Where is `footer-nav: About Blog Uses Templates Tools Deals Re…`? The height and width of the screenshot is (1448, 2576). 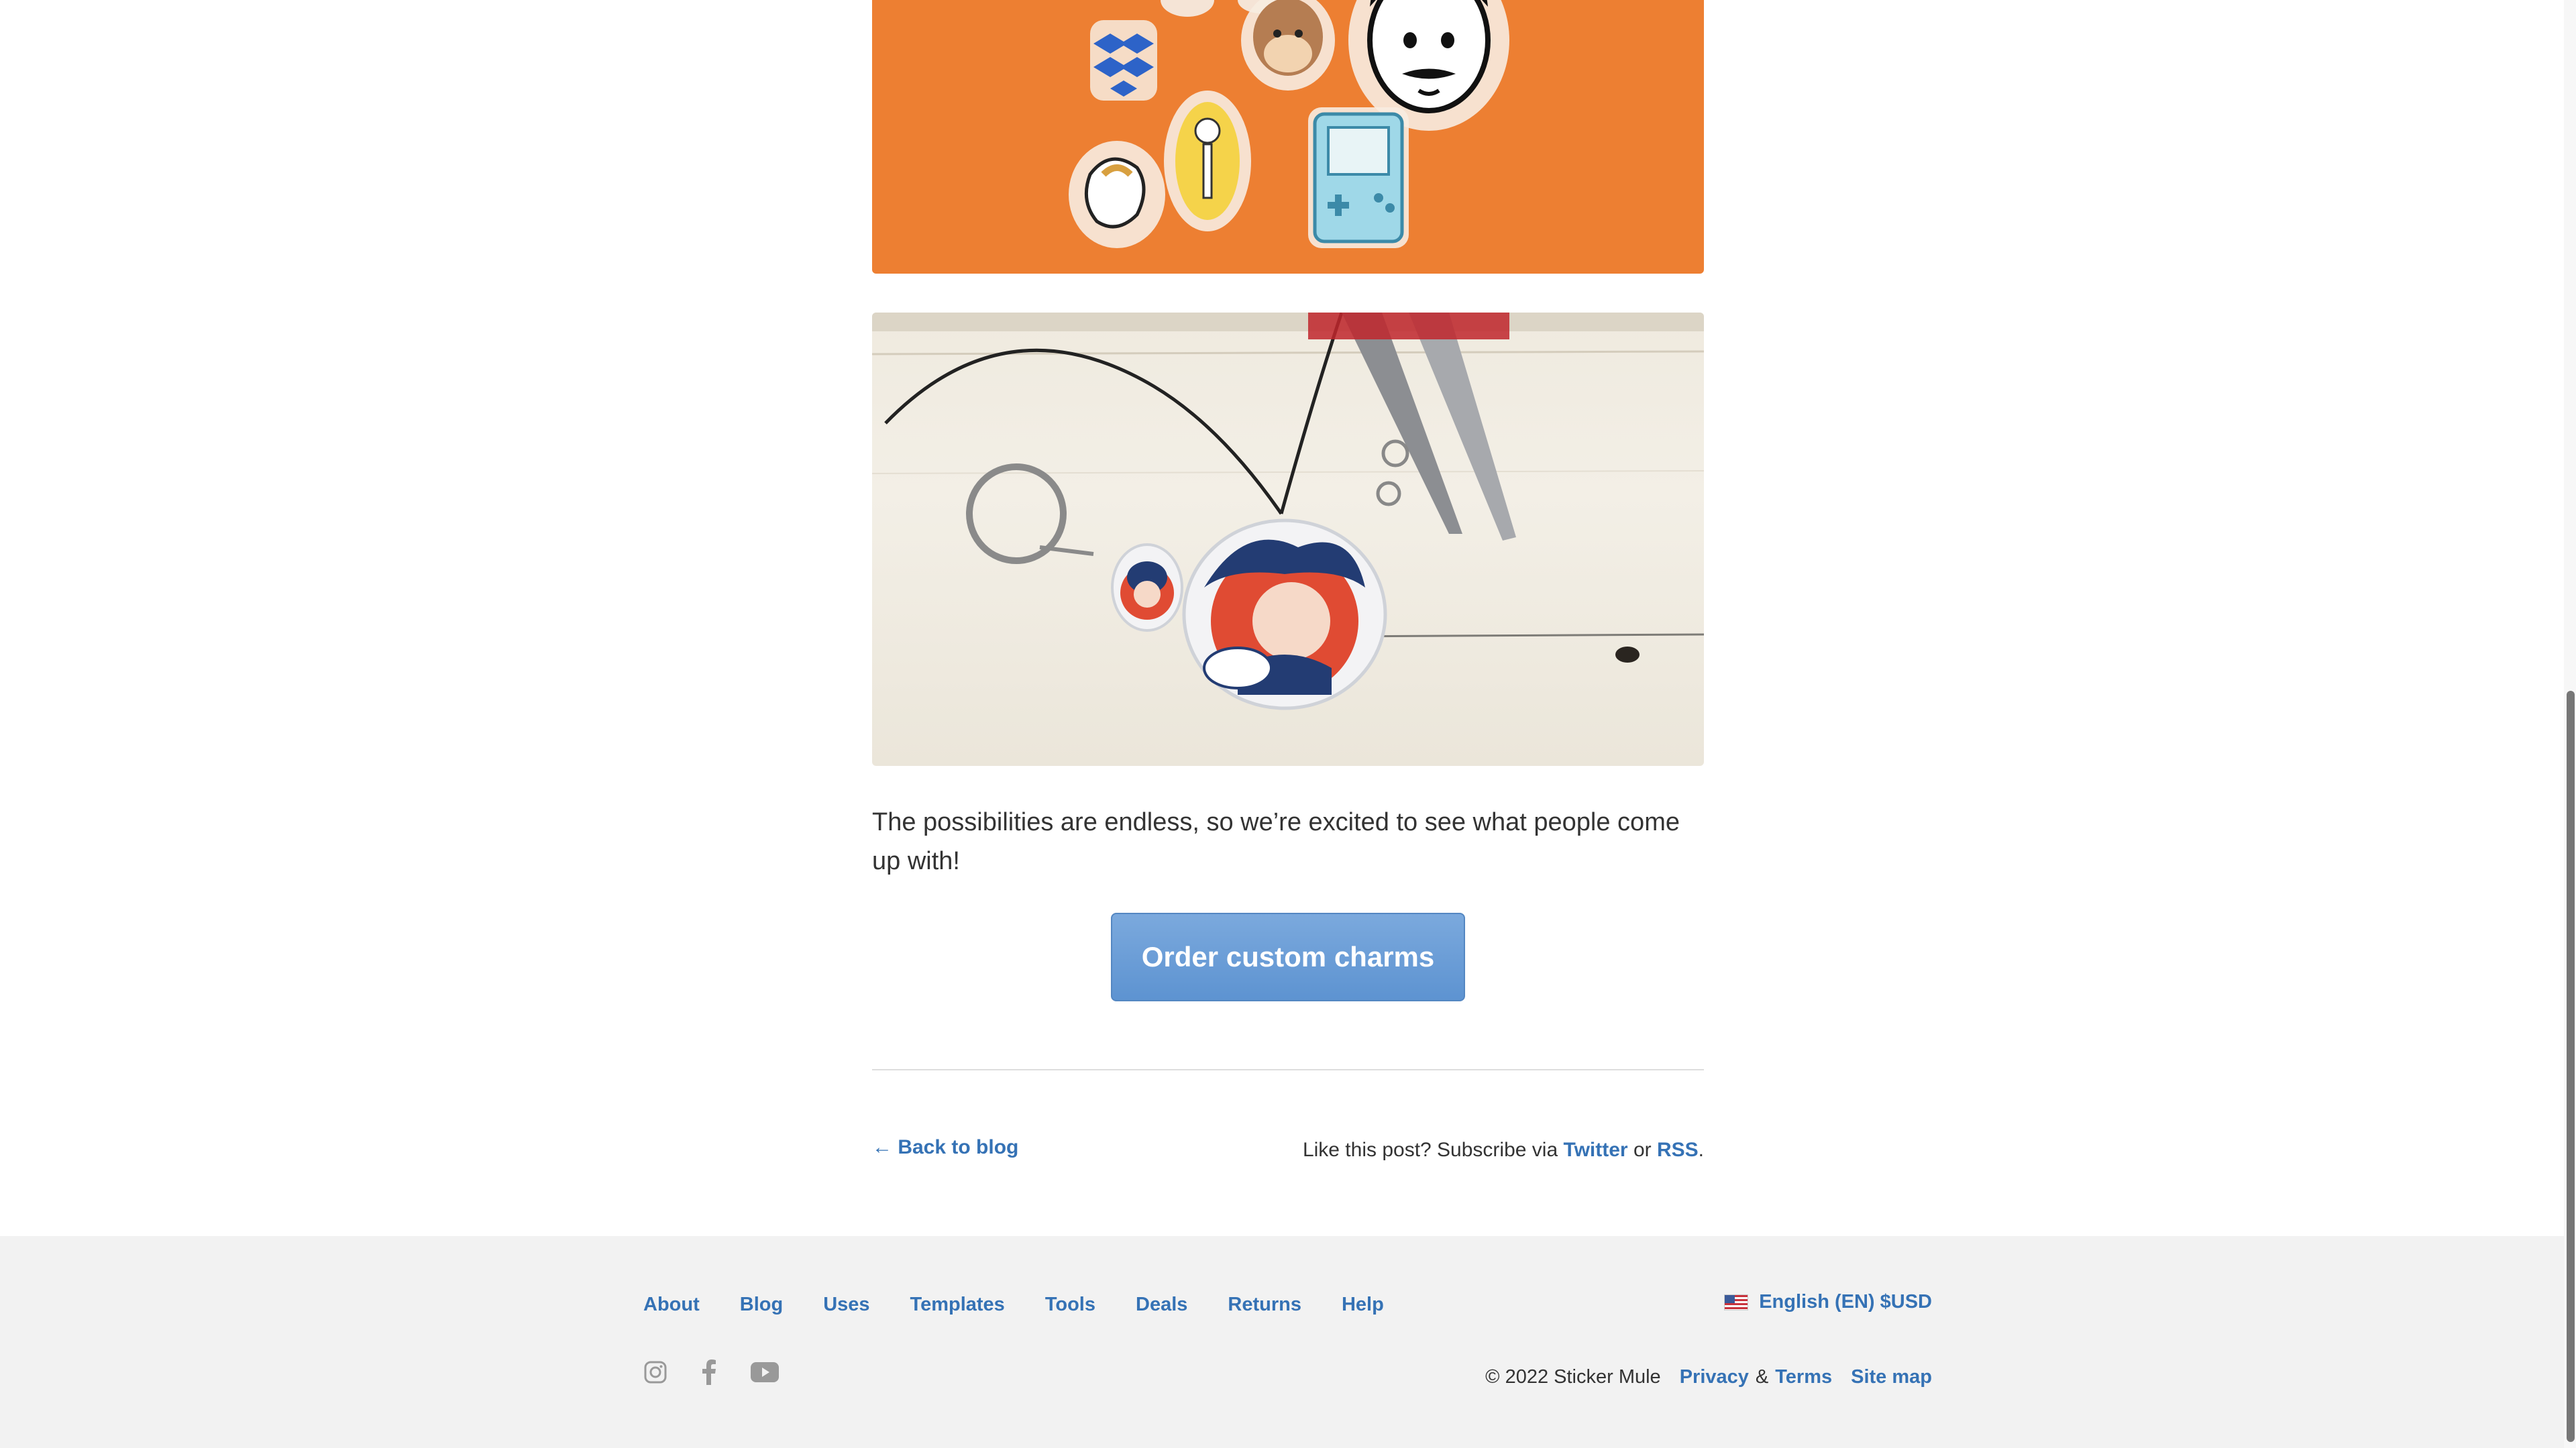 footer-nav: About Blog Uses Templates Tools Deals Re… is located at coordinates (1033, 1305).